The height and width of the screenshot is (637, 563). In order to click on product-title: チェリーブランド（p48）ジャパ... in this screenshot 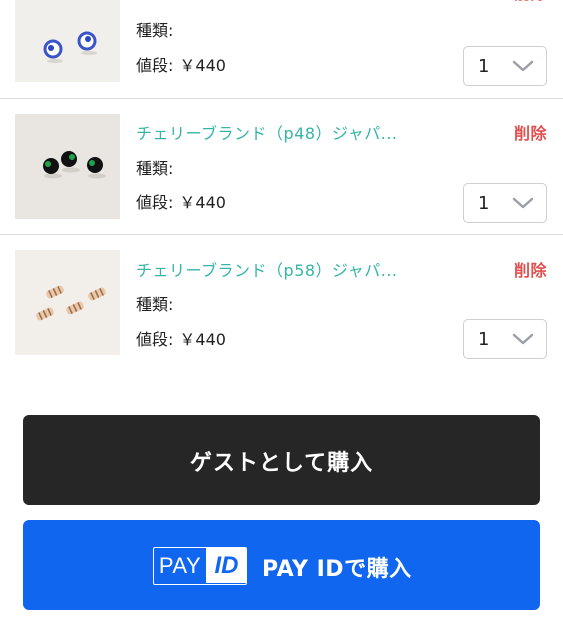, I will do `click(267, 132)`.